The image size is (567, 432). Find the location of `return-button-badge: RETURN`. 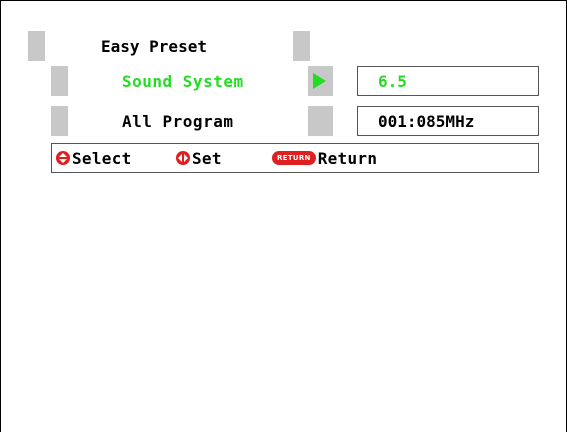

return-button-badge: RETURN is located at coordinates (294, 158).